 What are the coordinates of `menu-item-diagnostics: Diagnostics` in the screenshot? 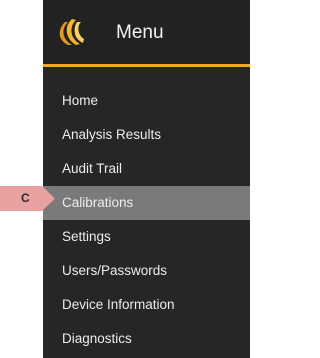 It's located at (146, 339).